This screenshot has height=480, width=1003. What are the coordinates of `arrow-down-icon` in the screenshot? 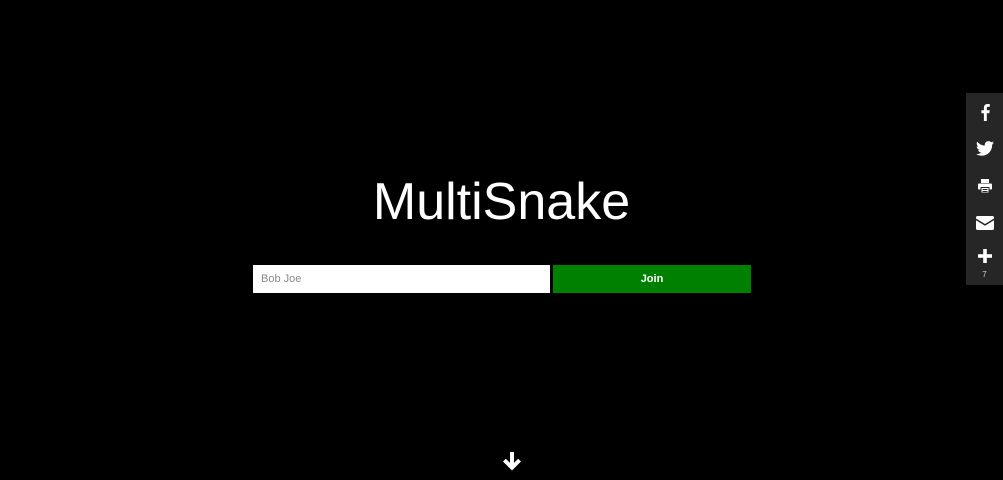 It's located at (512, 464).